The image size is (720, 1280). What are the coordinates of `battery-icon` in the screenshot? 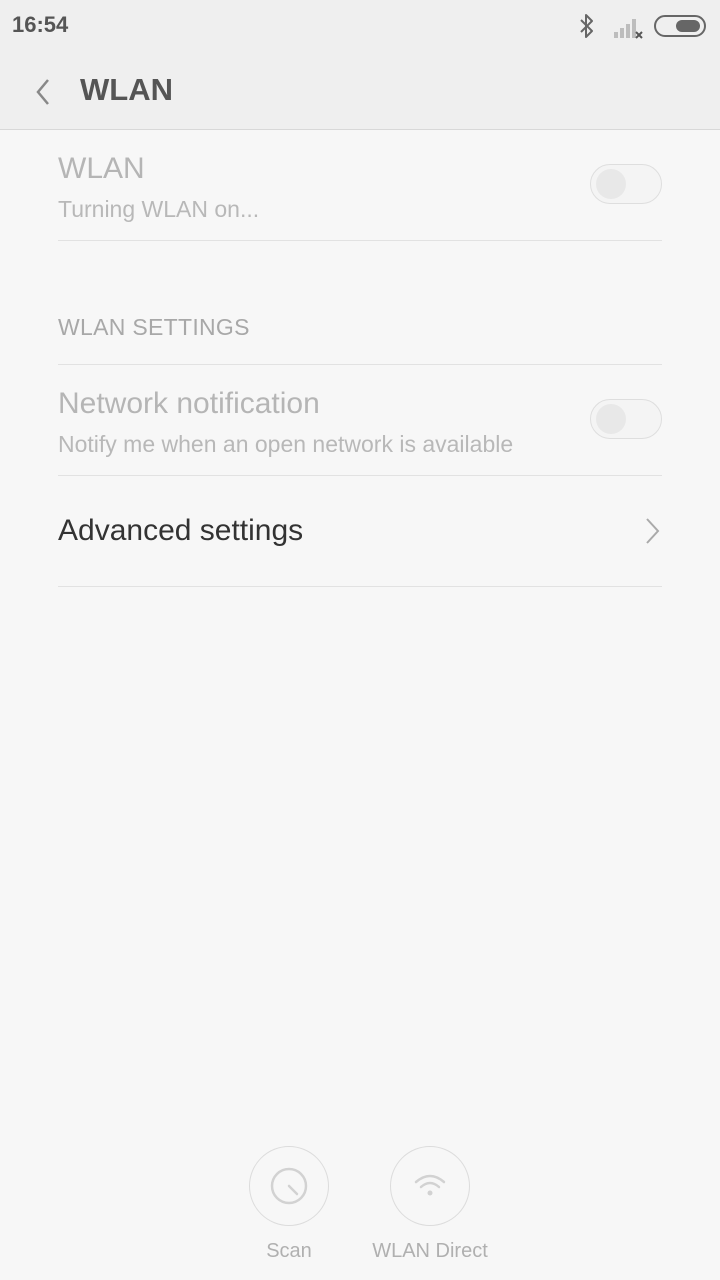 It's located at (680, 26).